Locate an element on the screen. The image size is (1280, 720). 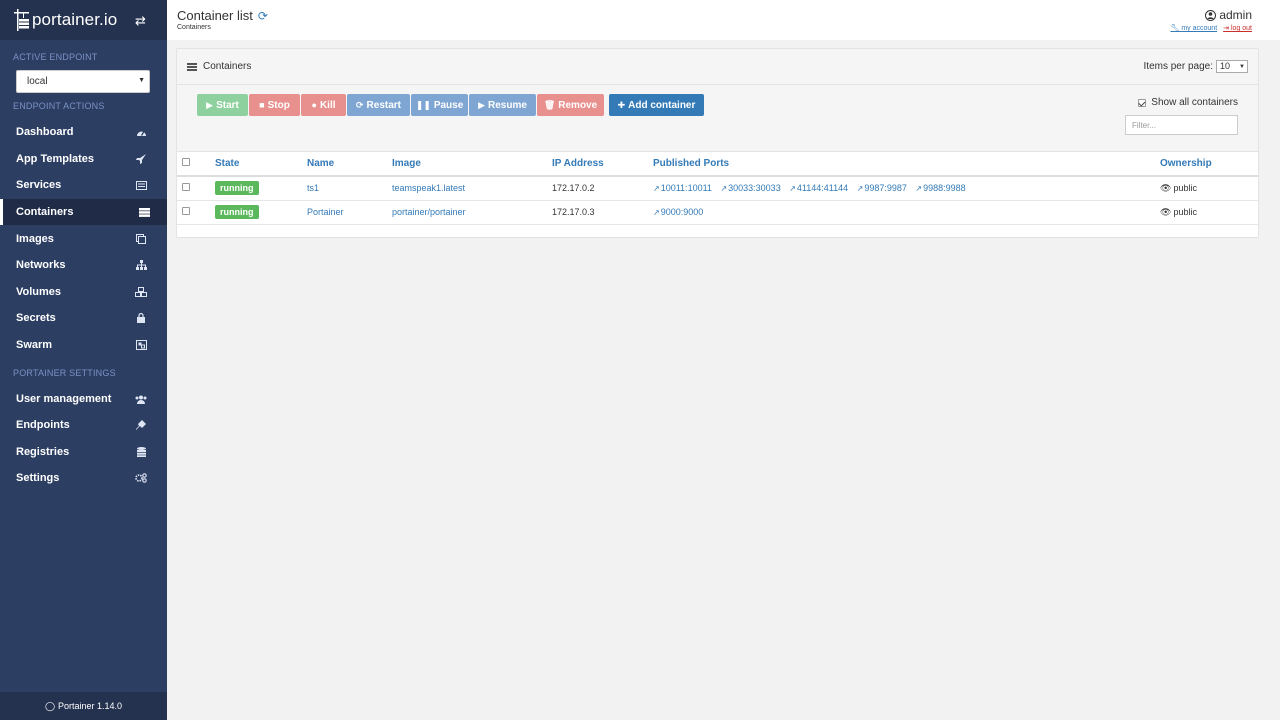
user-circle-icon is located at coordinates (1211, 15).